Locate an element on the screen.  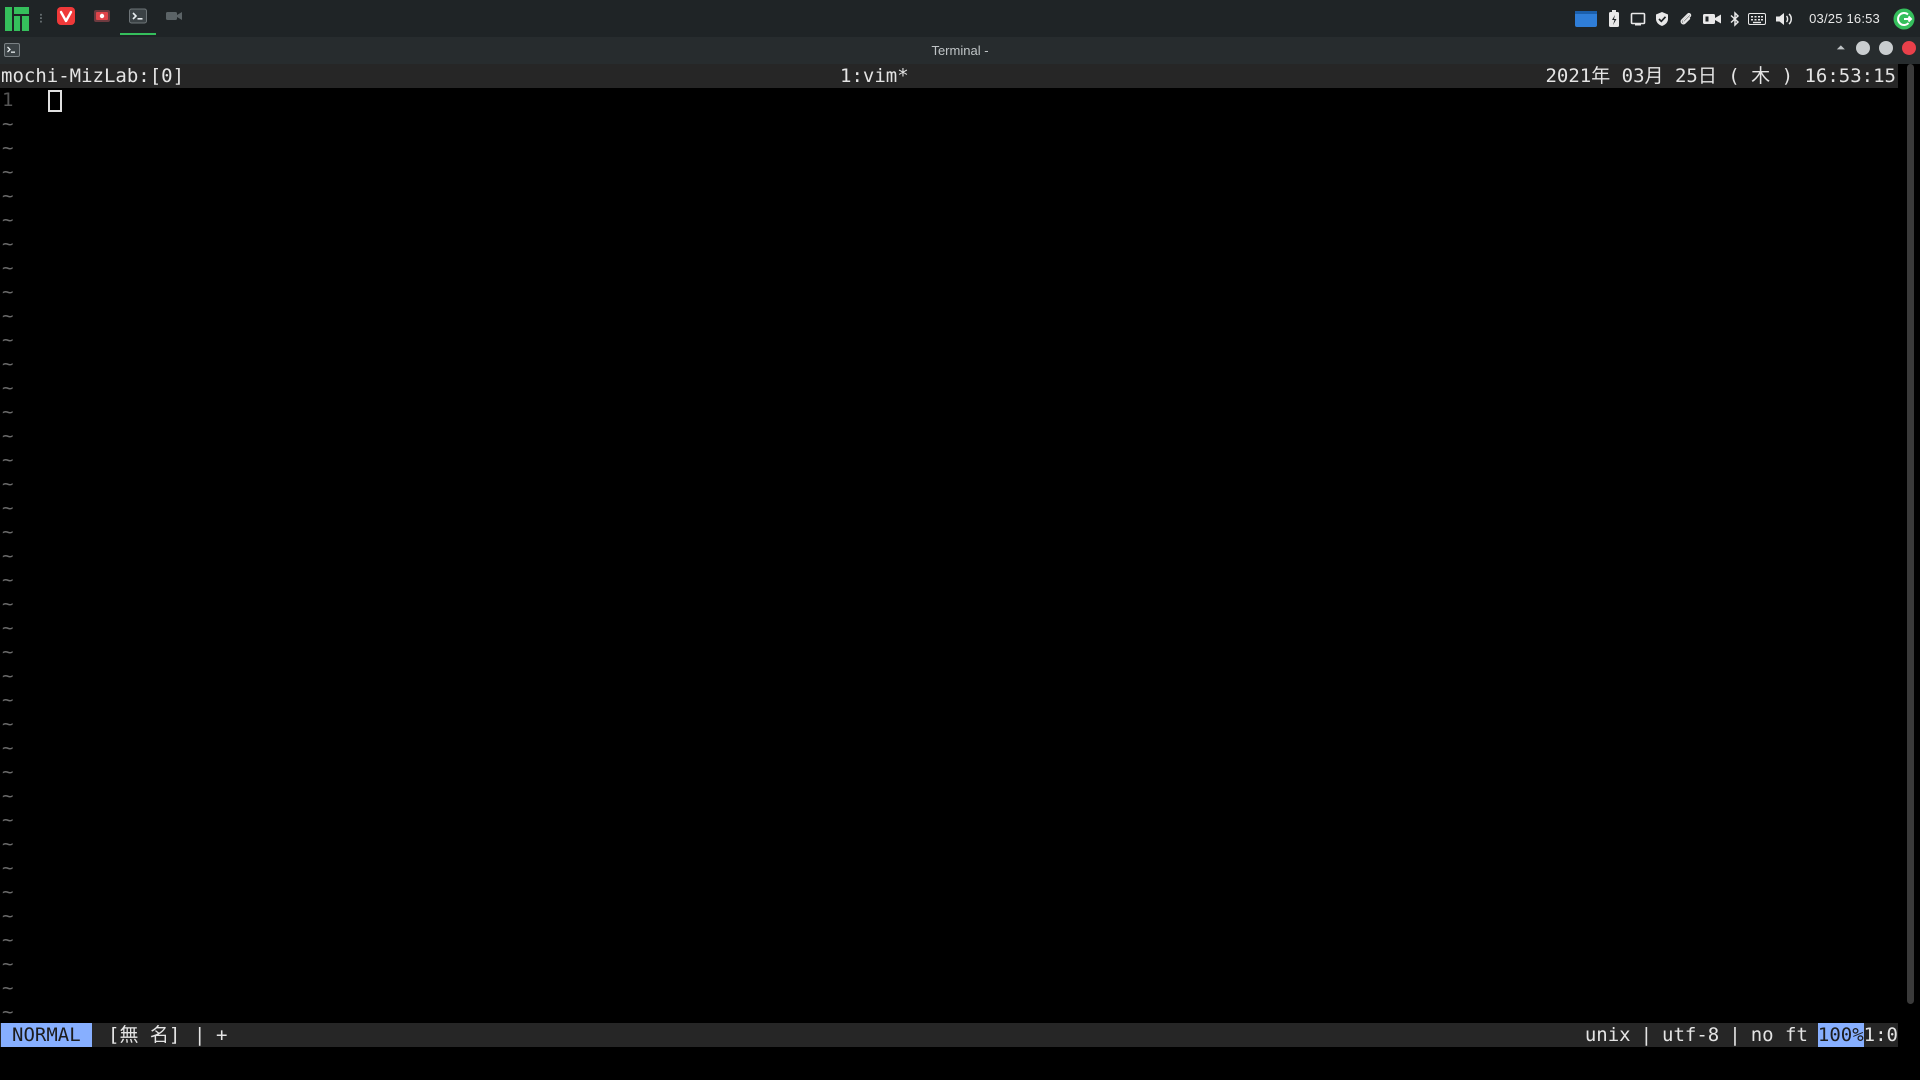
taskbar-video is located at coordinates (174, 18).